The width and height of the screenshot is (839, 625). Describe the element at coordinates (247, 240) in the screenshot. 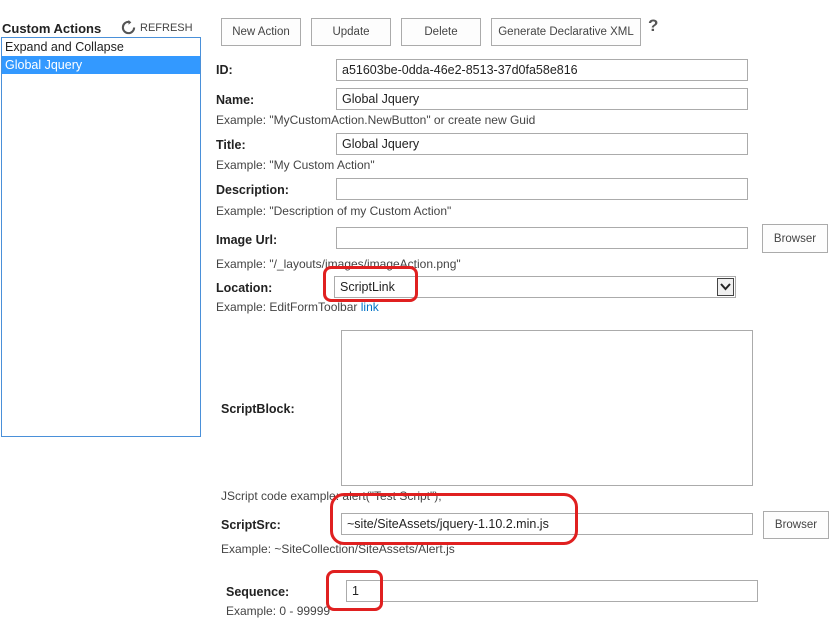

I see `image-url-label: Image Url:` at that location.